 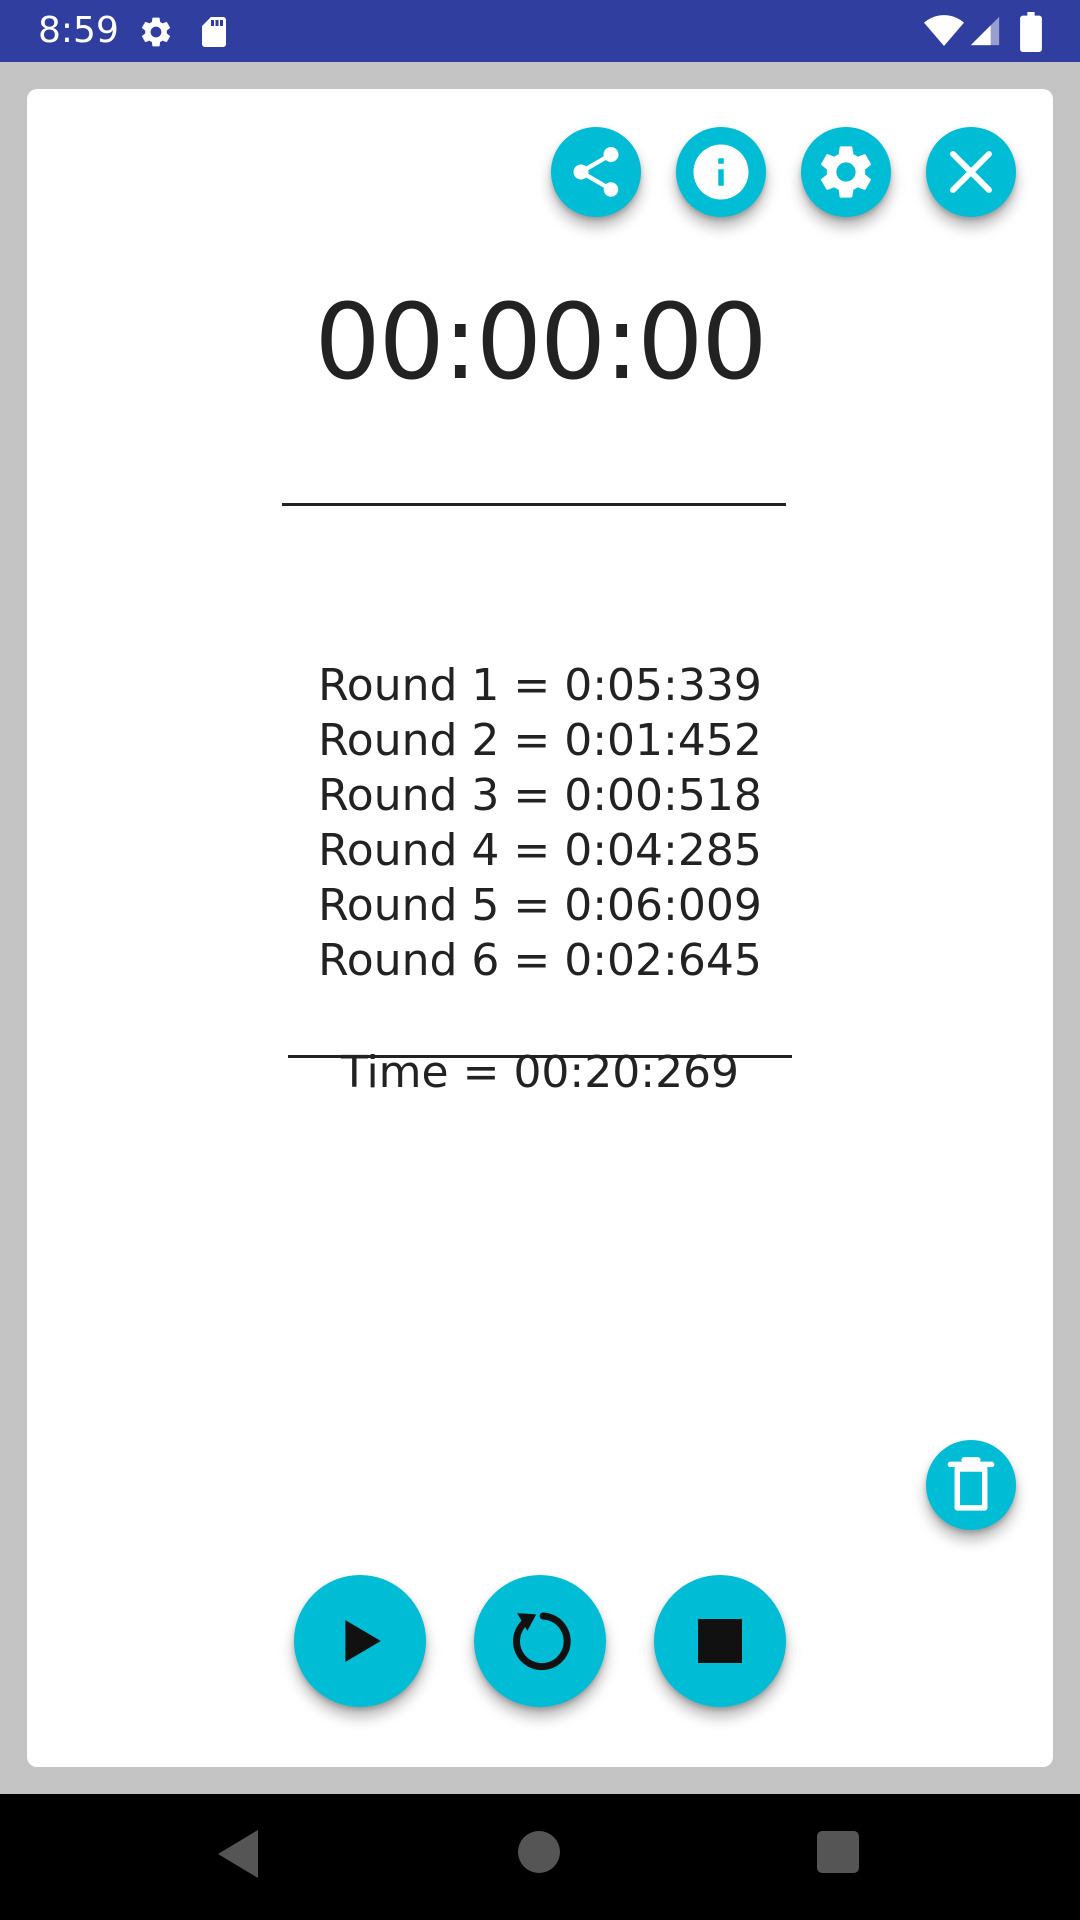 What do you see at coordinates (363, 1641) in the screenshot?
I see `play-icon` at bounding box center [363, 1641].